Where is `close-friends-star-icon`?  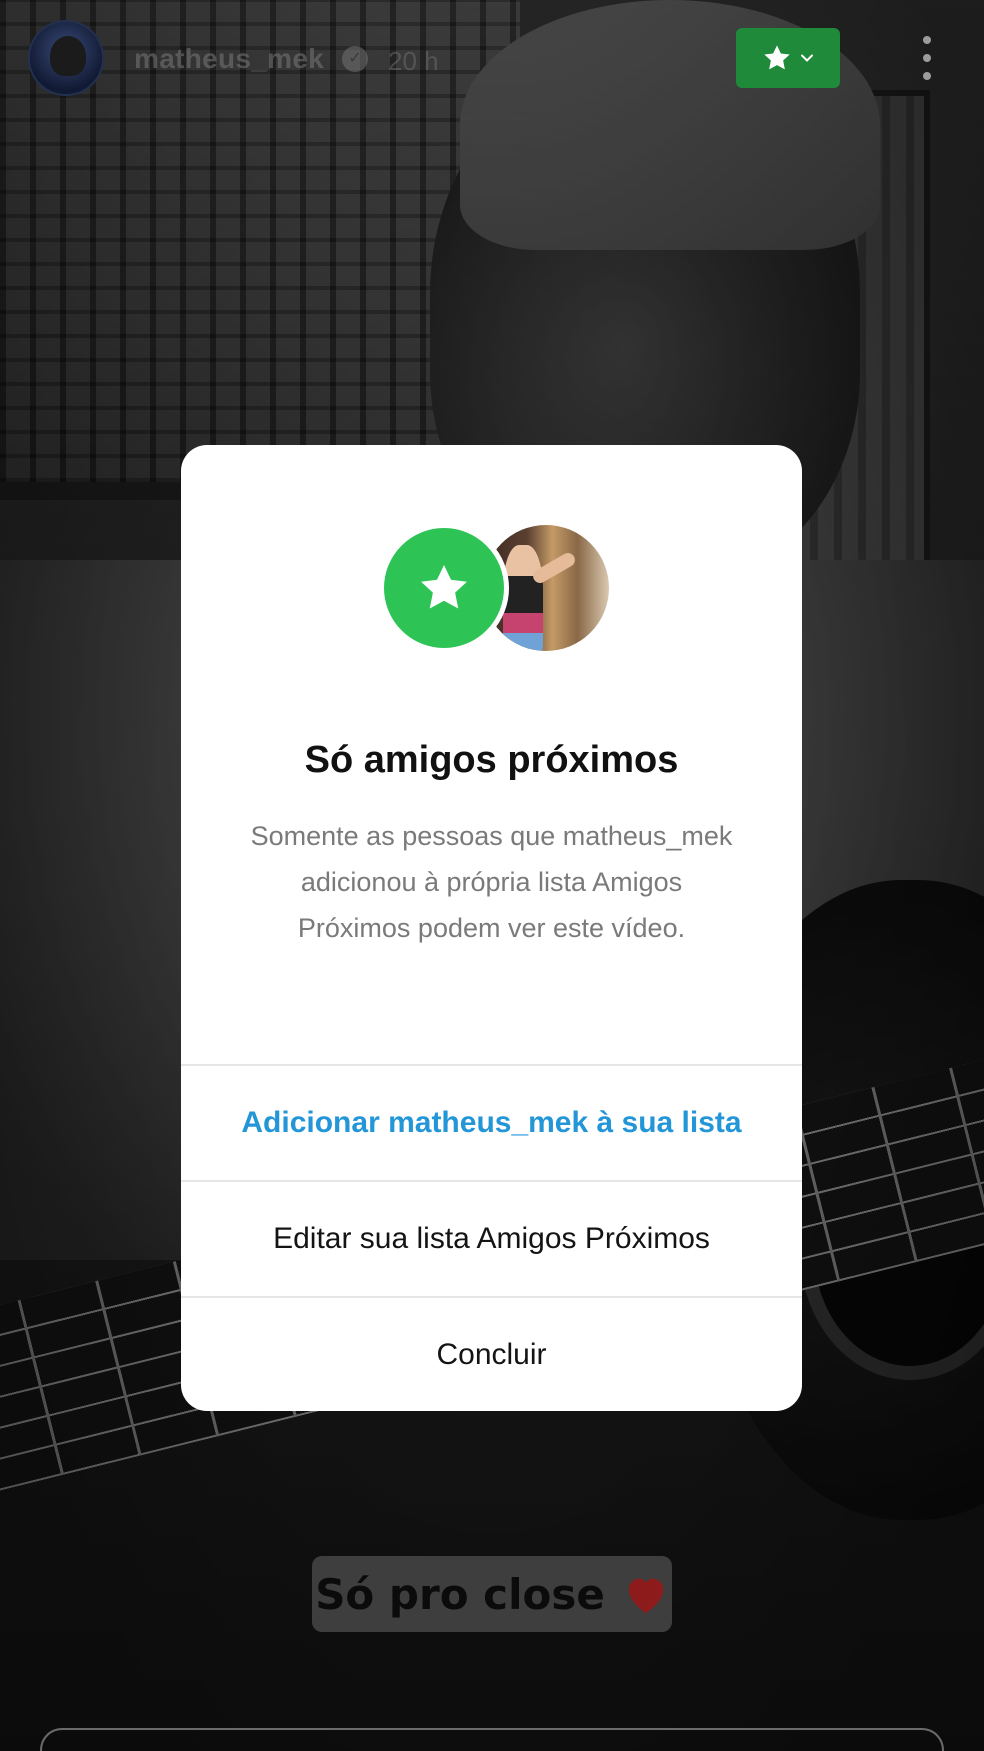 close-friends-star-icon is located at coordinates (444, 588).